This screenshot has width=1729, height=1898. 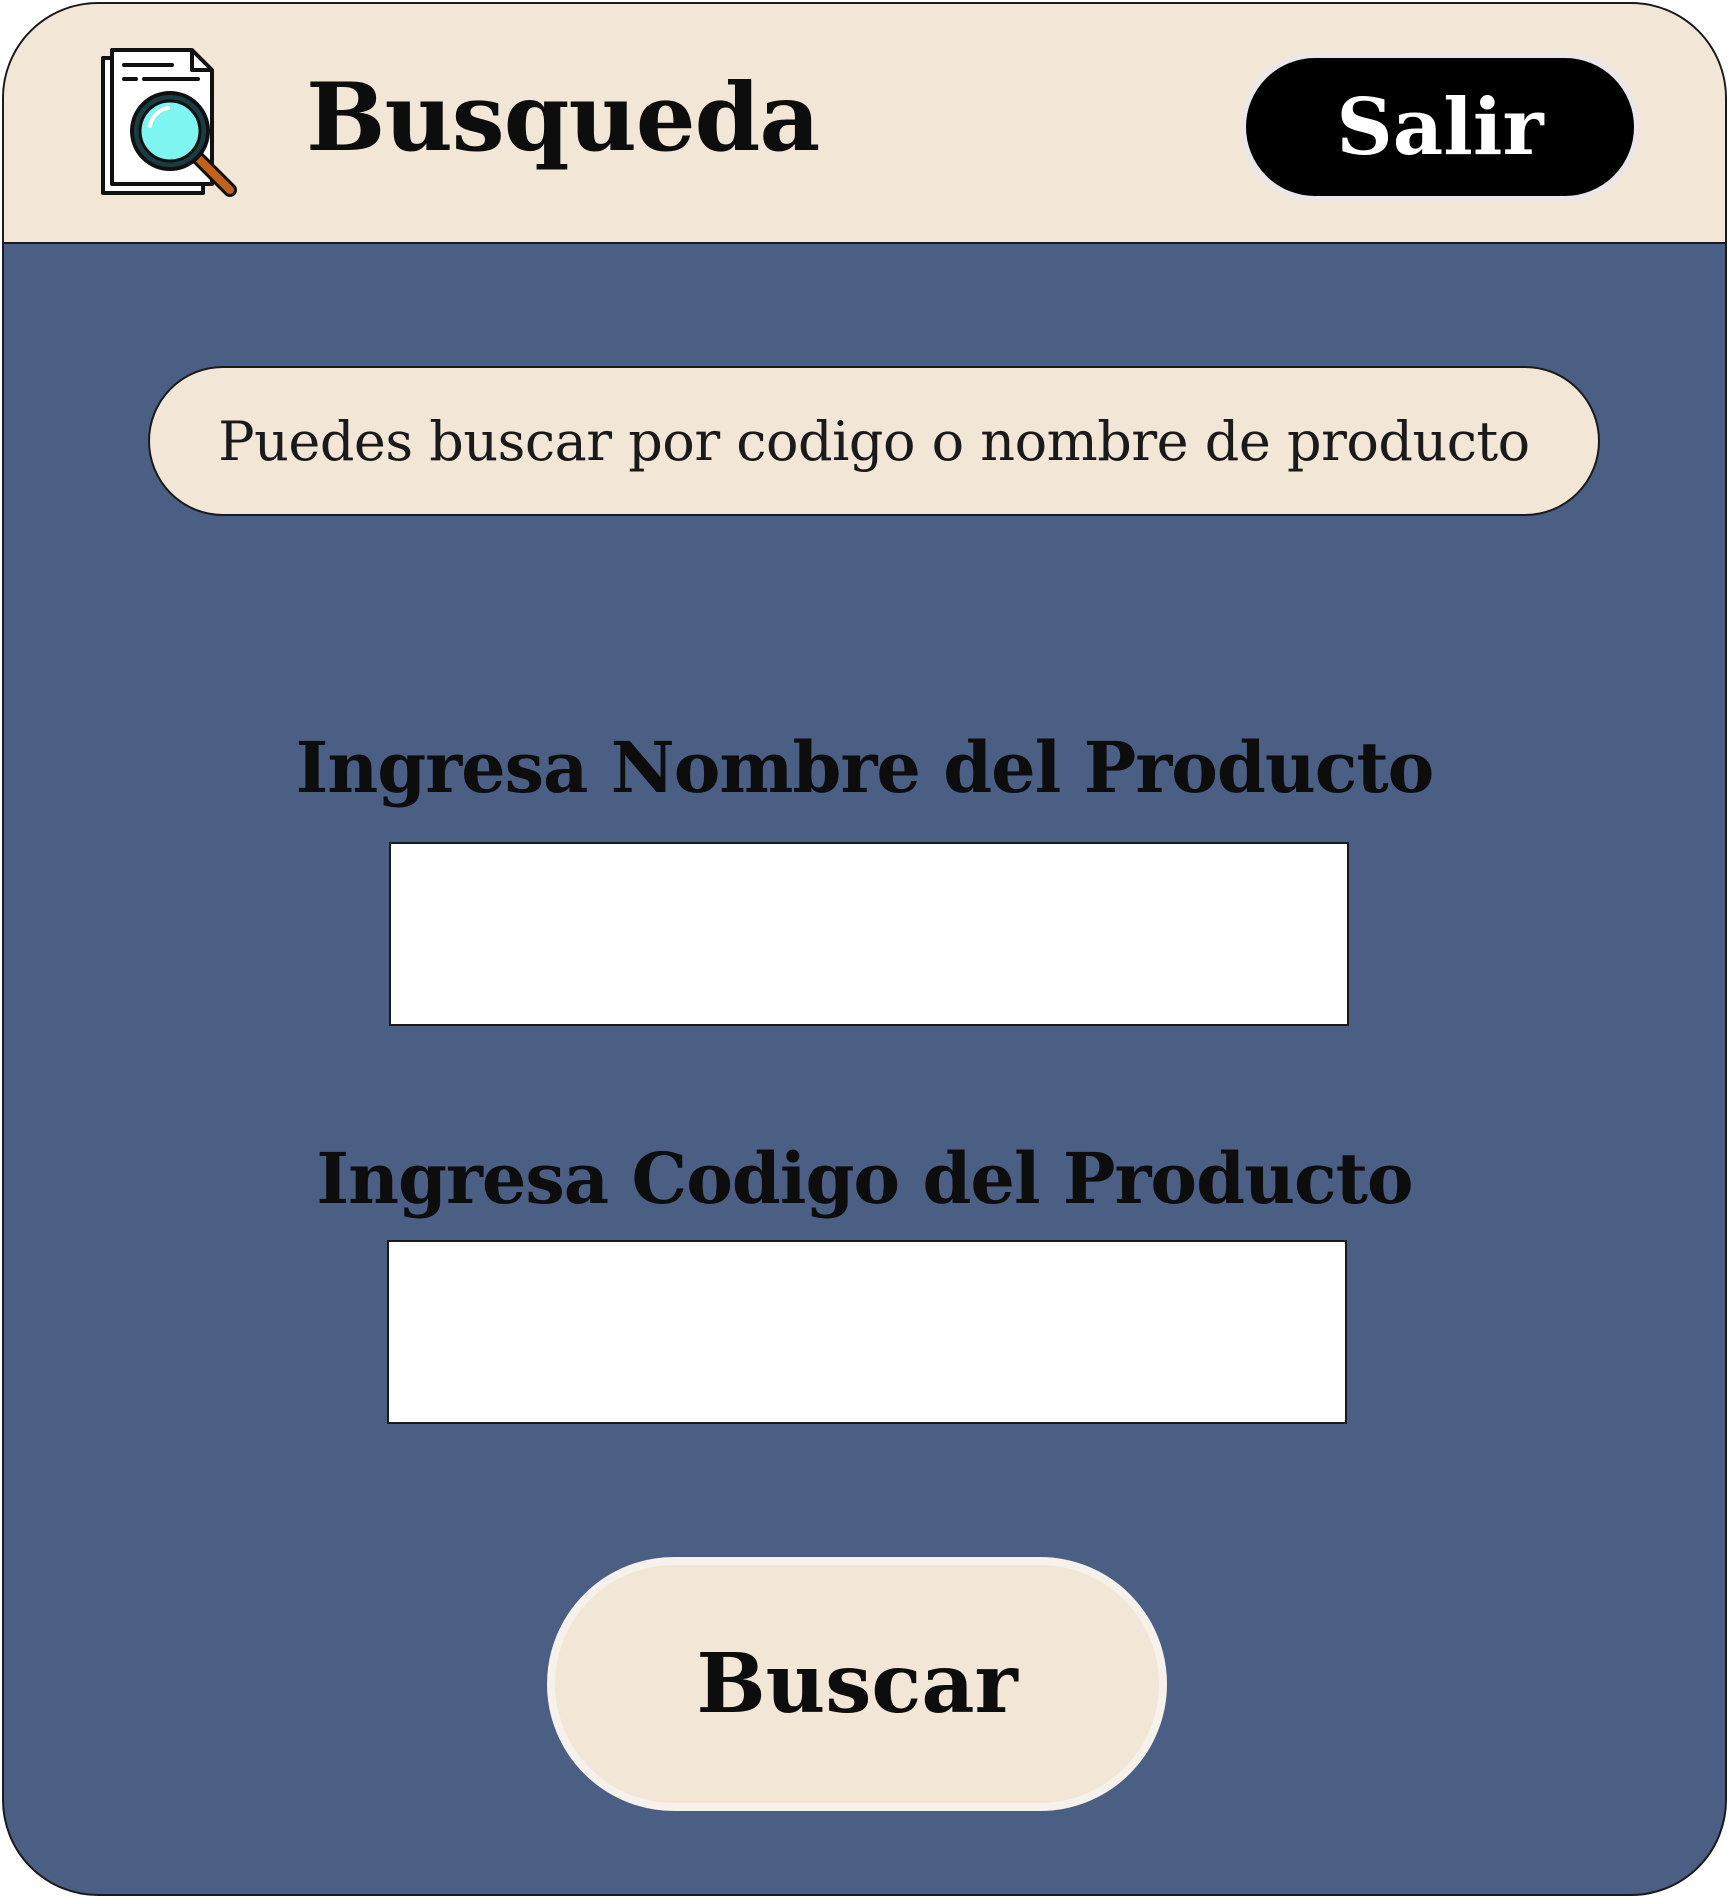 I want to click on document-search-icon, so click(x=169, y=126).